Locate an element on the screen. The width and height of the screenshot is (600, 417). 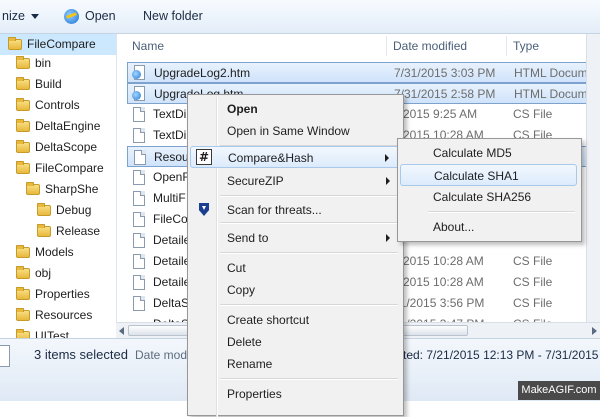
menu-item-compare-hash: # Compare&Hash is located at coordinates (295, 157).